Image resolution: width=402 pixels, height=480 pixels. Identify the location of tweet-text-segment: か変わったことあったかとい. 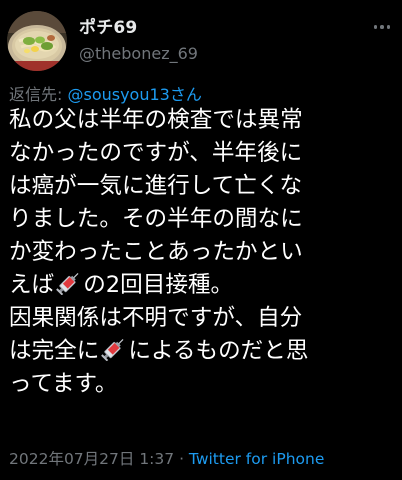
(156, 252).